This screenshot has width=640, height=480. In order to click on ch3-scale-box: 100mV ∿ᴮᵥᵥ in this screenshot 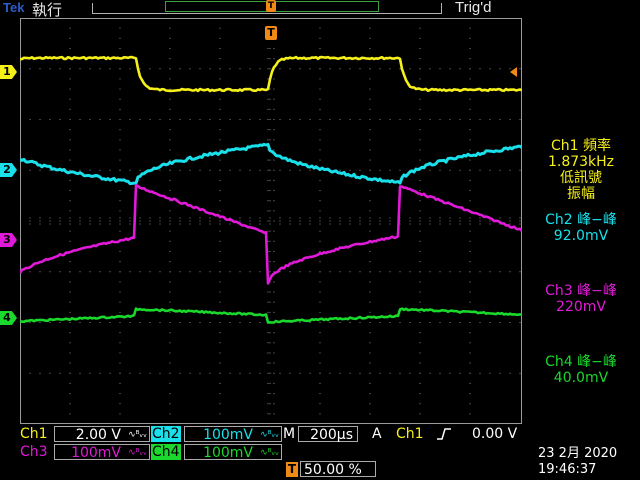, I will do `click(102, 452)`.